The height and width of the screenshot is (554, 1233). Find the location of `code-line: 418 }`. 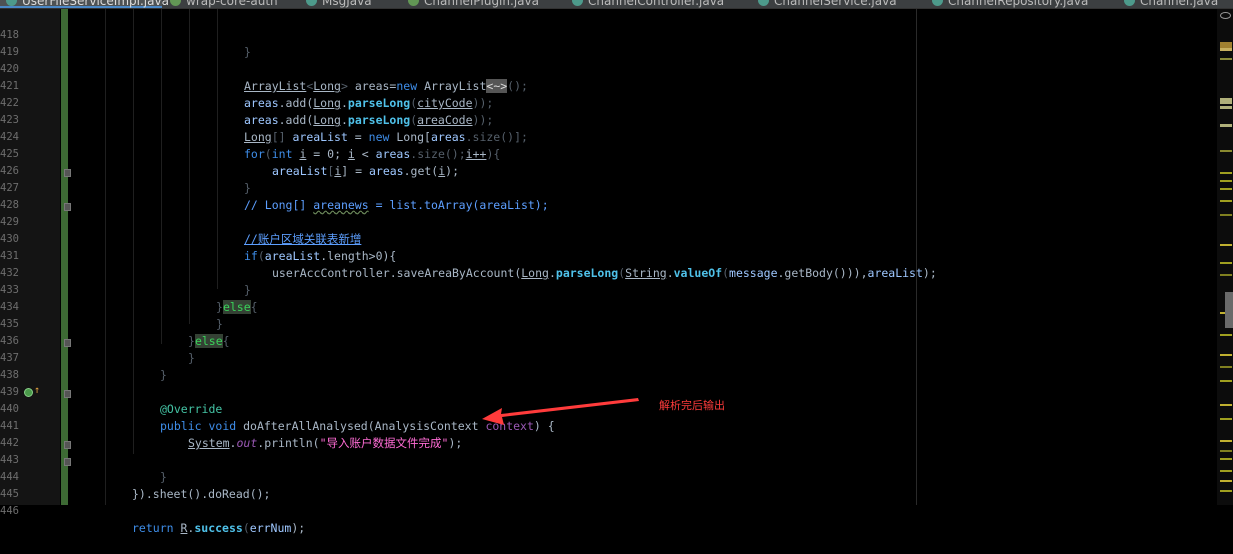

code-line: 418 } is located at coordinates (616, 34).